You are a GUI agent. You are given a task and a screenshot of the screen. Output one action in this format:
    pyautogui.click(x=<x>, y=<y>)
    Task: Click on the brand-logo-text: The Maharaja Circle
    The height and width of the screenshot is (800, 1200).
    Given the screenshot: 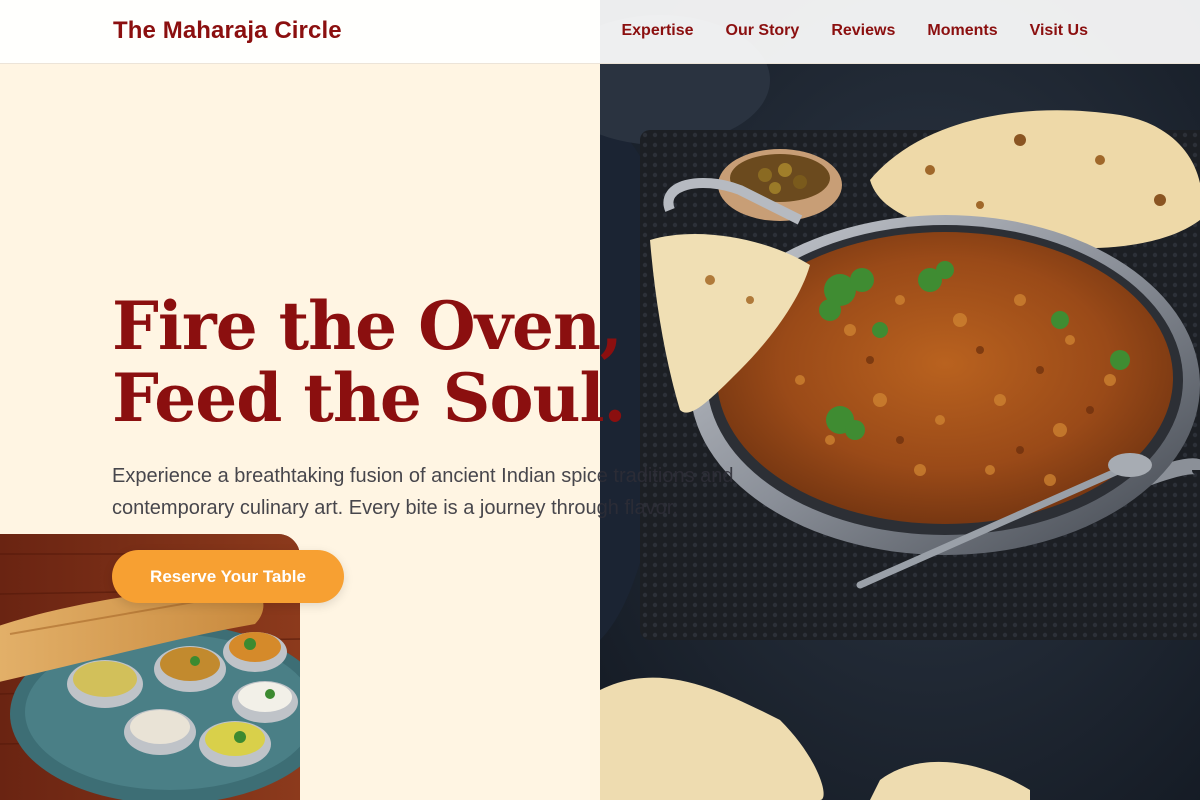 What is the action you would take?
    pyautogui.click(x=227, y=31)
    